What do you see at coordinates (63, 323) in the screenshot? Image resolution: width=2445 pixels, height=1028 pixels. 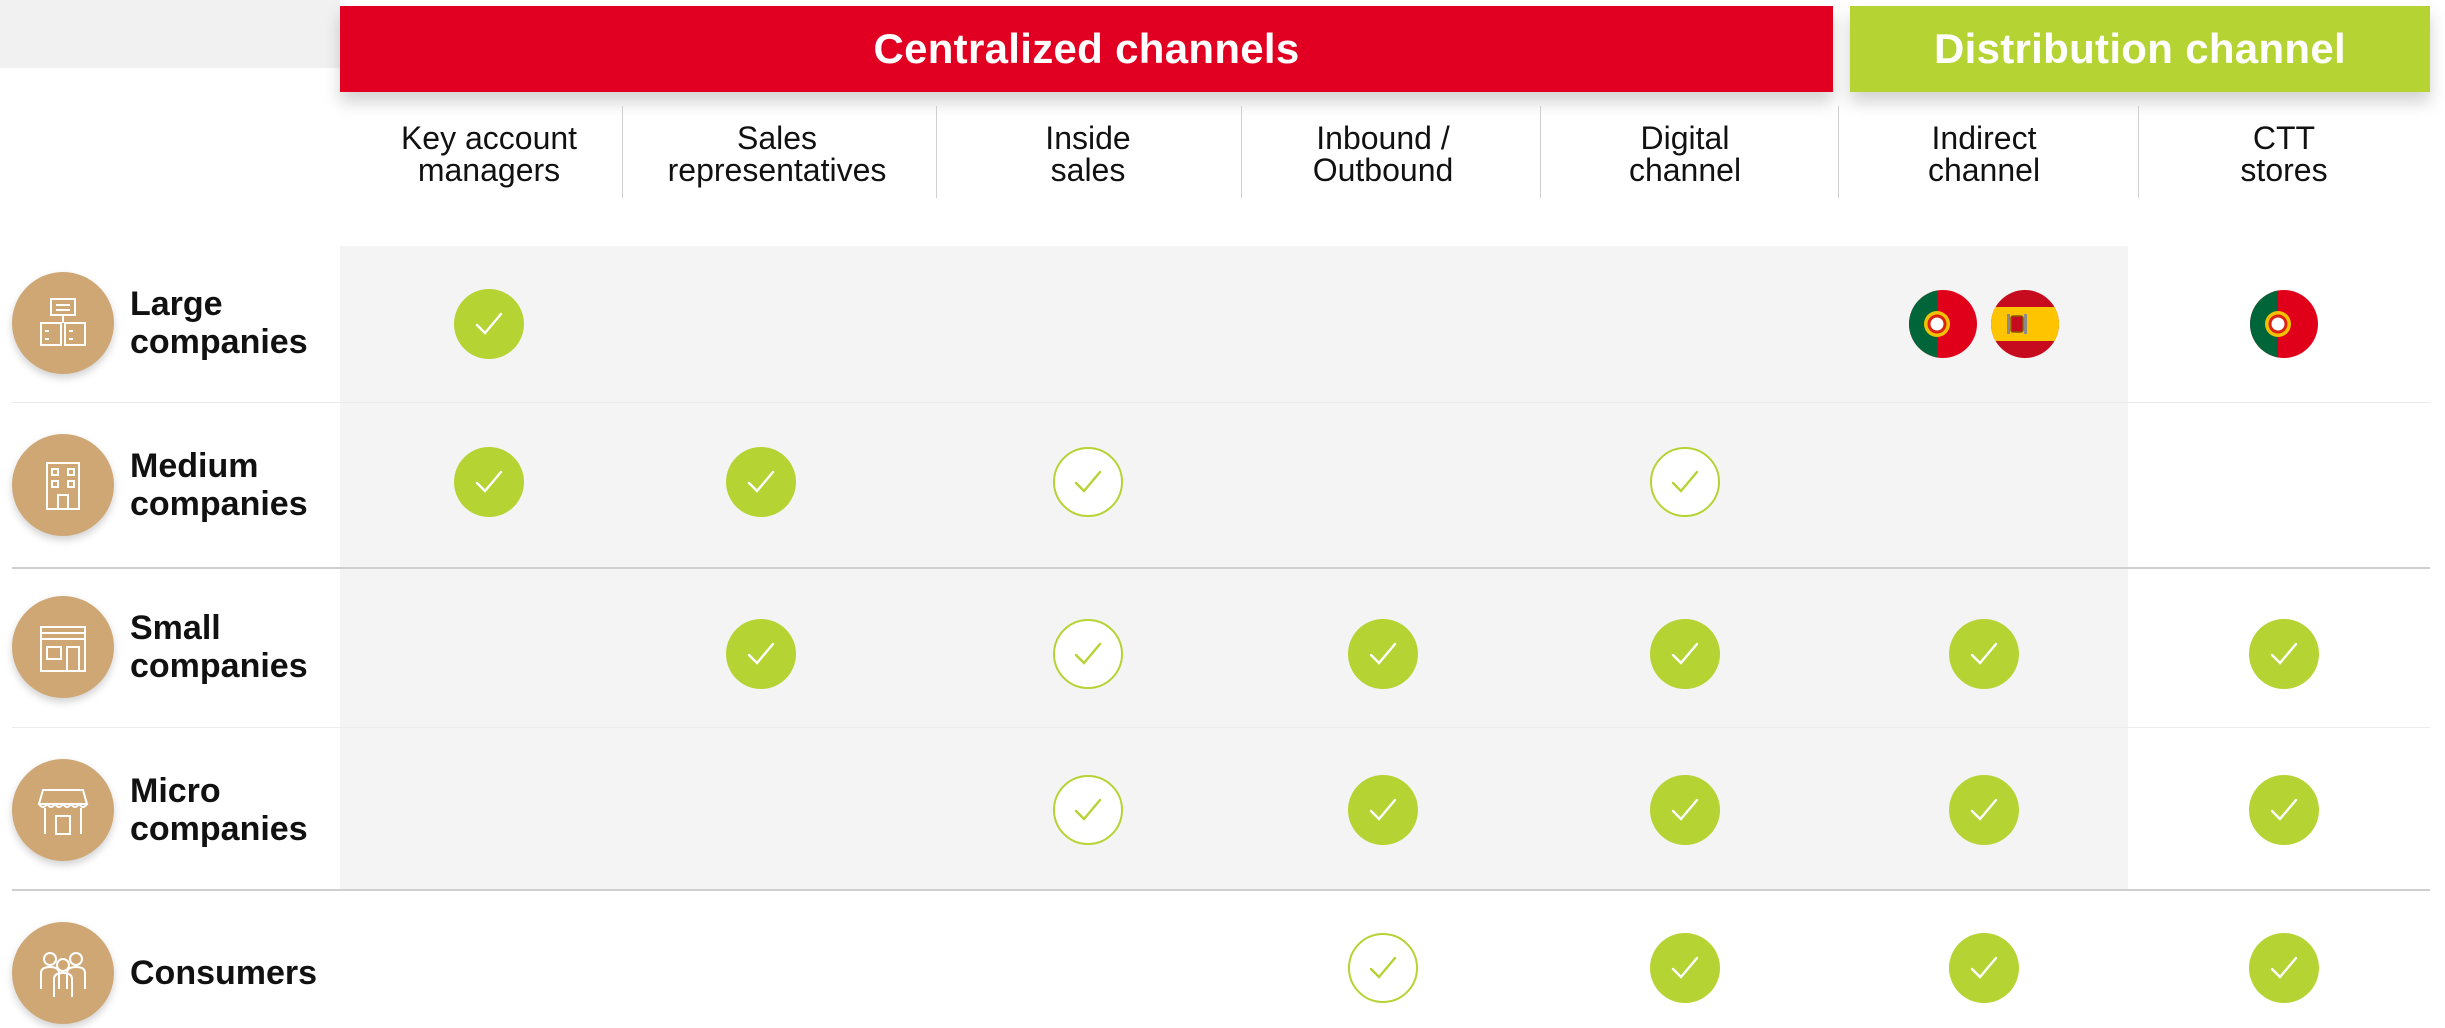 I see `office-building-icon` at bounding box center [63, 323].